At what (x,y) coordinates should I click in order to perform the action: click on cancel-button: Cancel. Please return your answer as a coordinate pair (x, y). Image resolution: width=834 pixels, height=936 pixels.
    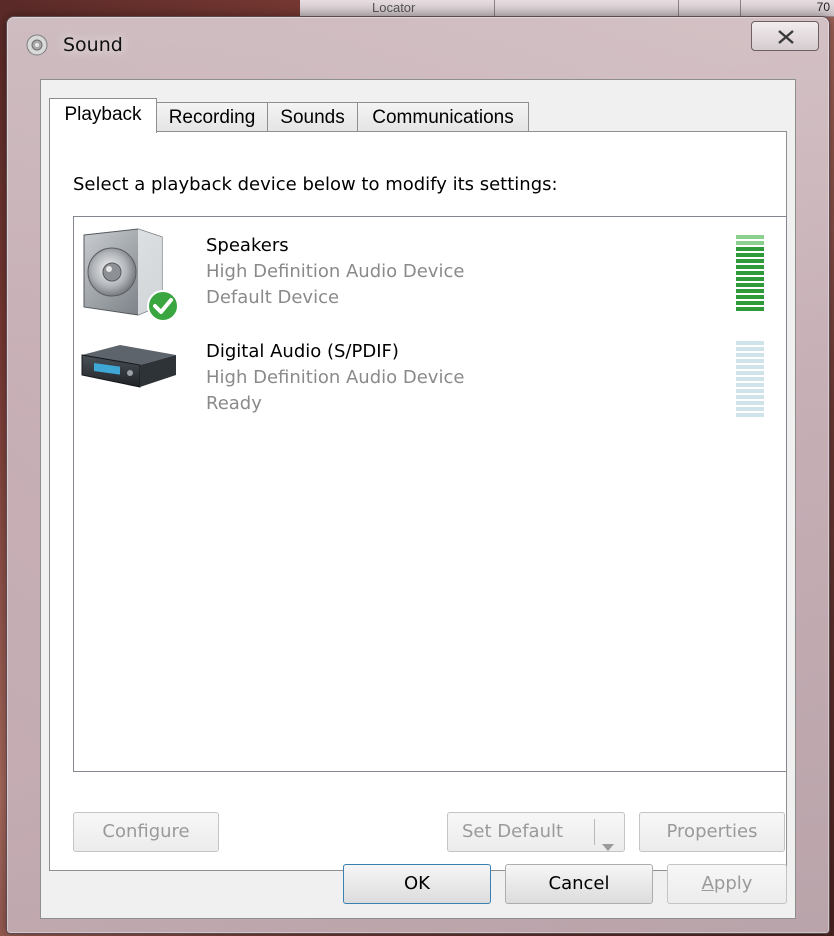
    Looking at the image, I should click on (579, 884).